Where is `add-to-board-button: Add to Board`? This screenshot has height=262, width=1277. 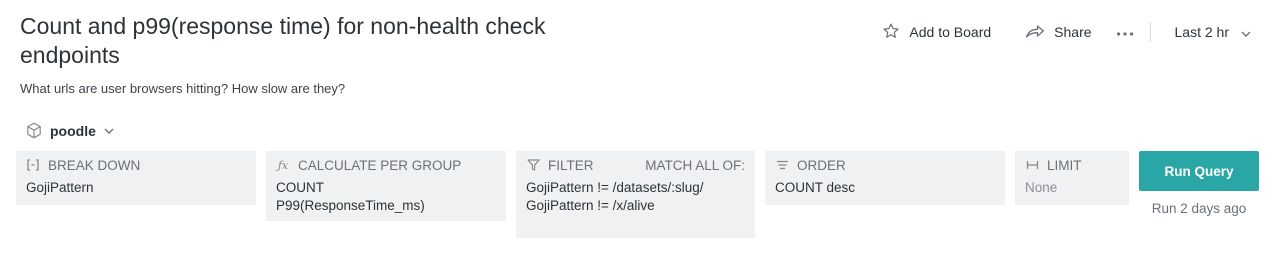
add-to-board-button: Add to Board is located at coordinates (936, 32).